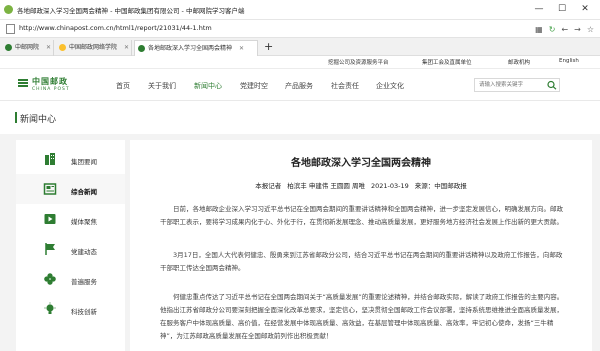 The image size is (600, 351). Describe the element at coordinates (510, 85) in the screenshot. I see `search-input` at that location.